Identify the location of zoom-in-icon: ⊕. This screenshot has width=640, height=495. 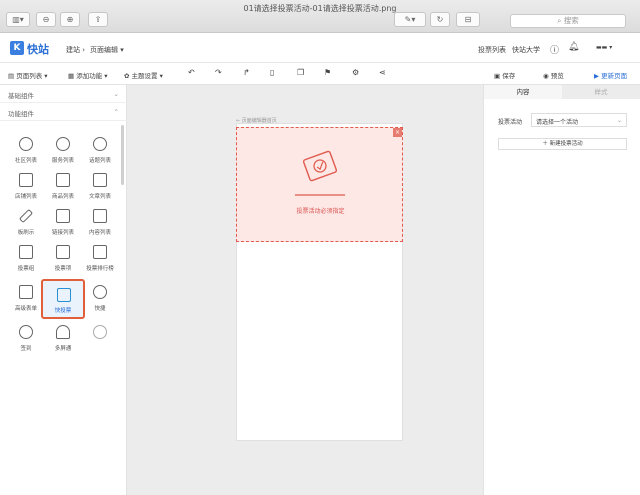
(70, 19).